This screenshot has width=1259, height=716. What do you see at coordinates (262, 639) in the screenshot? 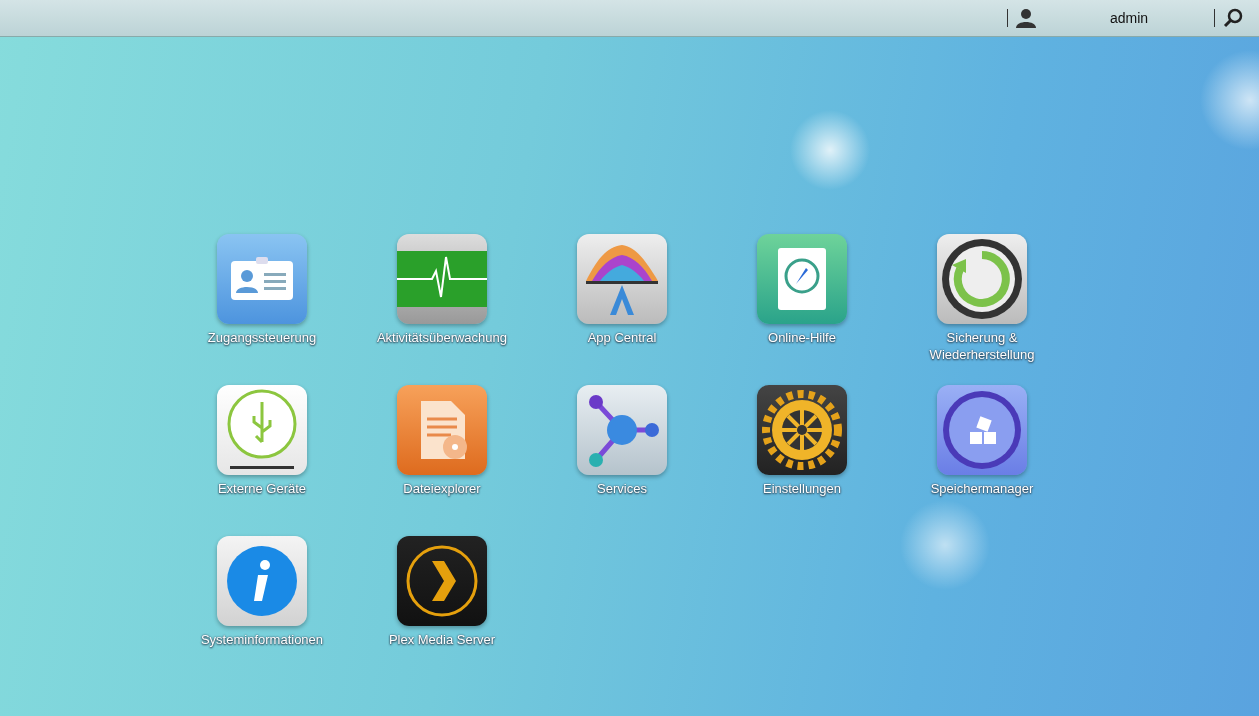
I see `app-label: Systeminformationen` at bounding box center [262, 639].